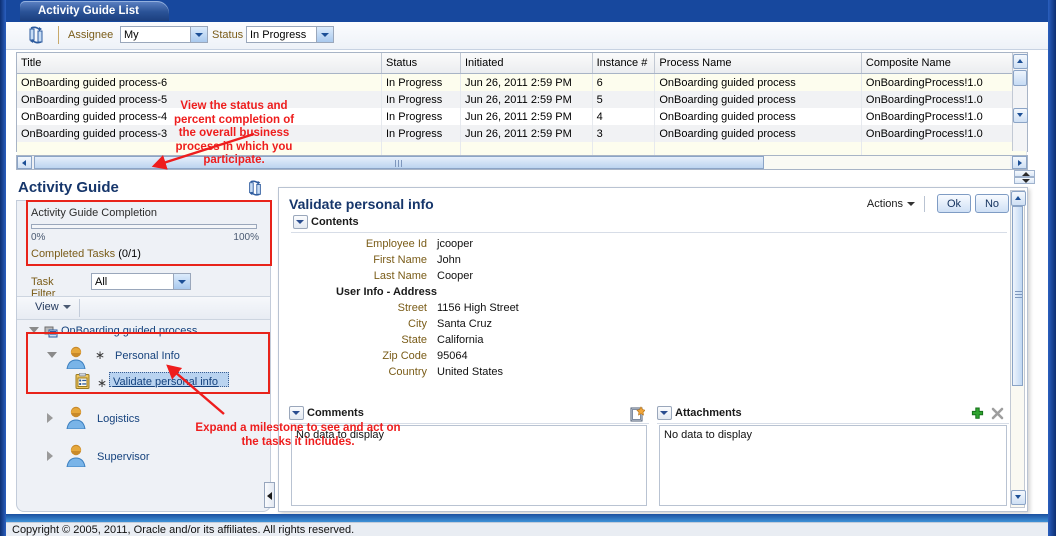 The image size is (1056, 536). What do you see at coordinates (507, 244) in the screenshot?
I see `form-row: Employee Id jcooper` at bounding box center [507, 244].